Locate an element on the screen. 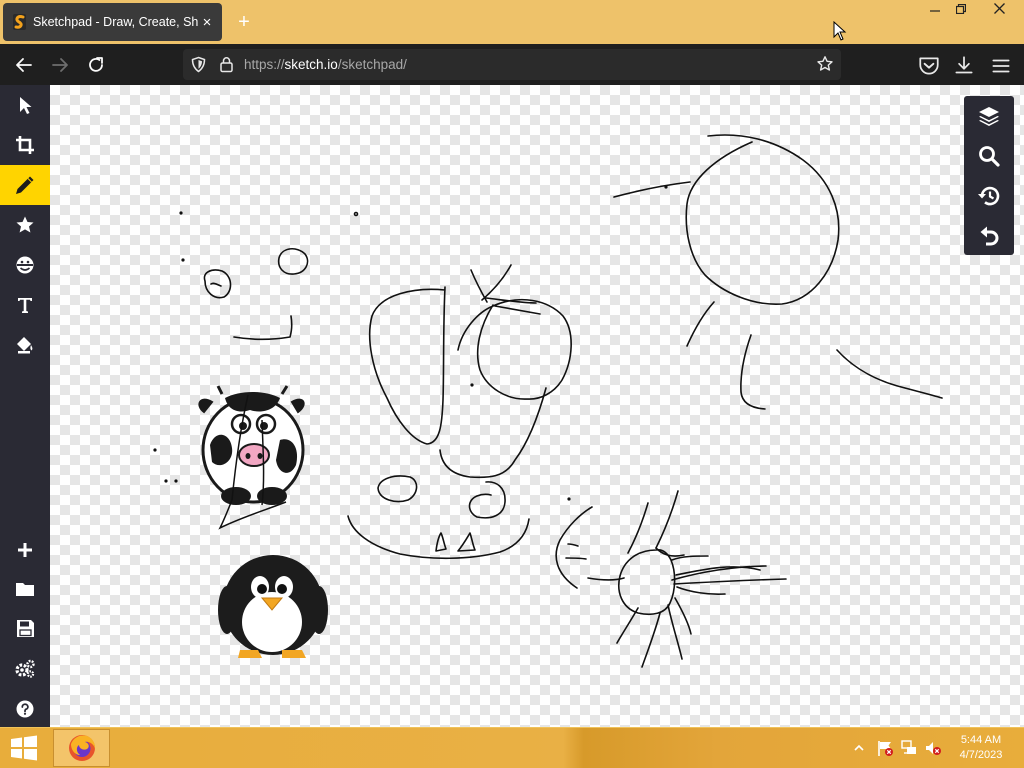  new-canvas-button is located at coordinates (25, 550).